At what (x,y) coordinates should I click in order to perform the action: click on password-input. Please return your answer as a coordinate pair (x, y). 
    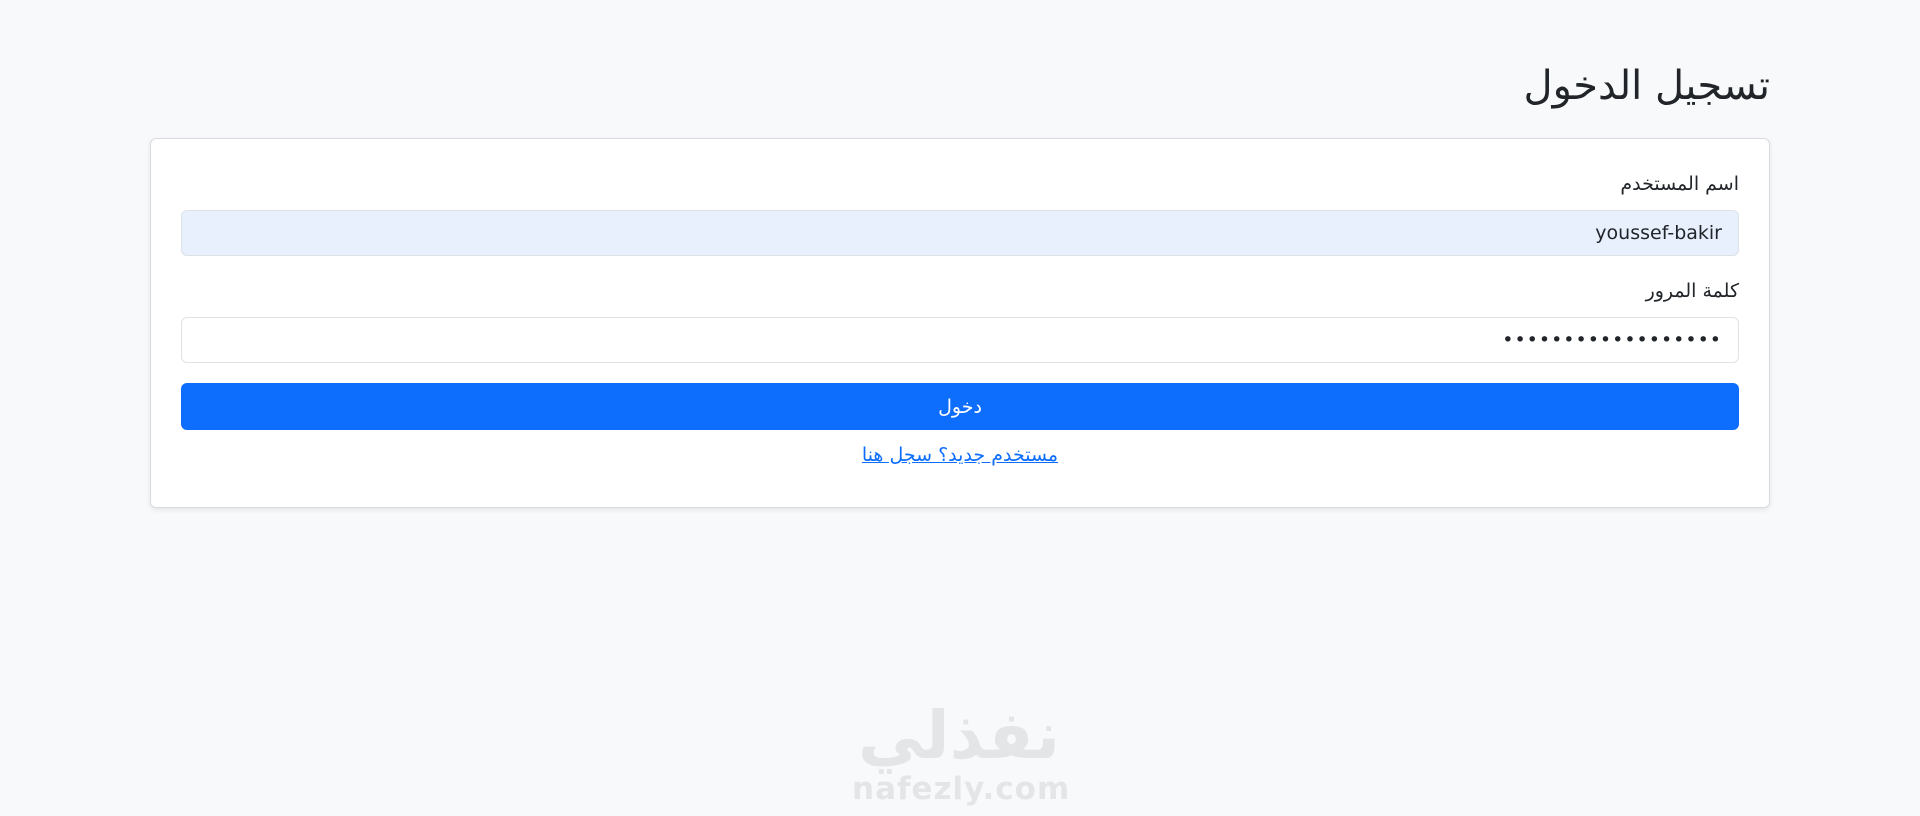
    Looking at the image, I should click on (960, 340).